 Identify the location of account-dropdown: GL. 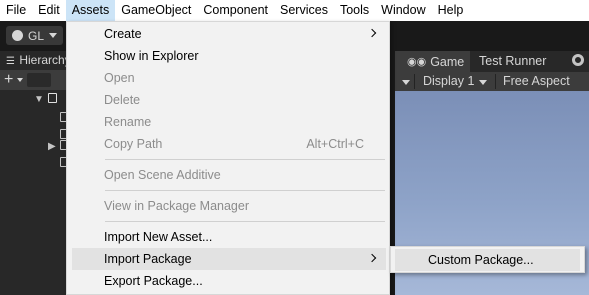
(35, 35).